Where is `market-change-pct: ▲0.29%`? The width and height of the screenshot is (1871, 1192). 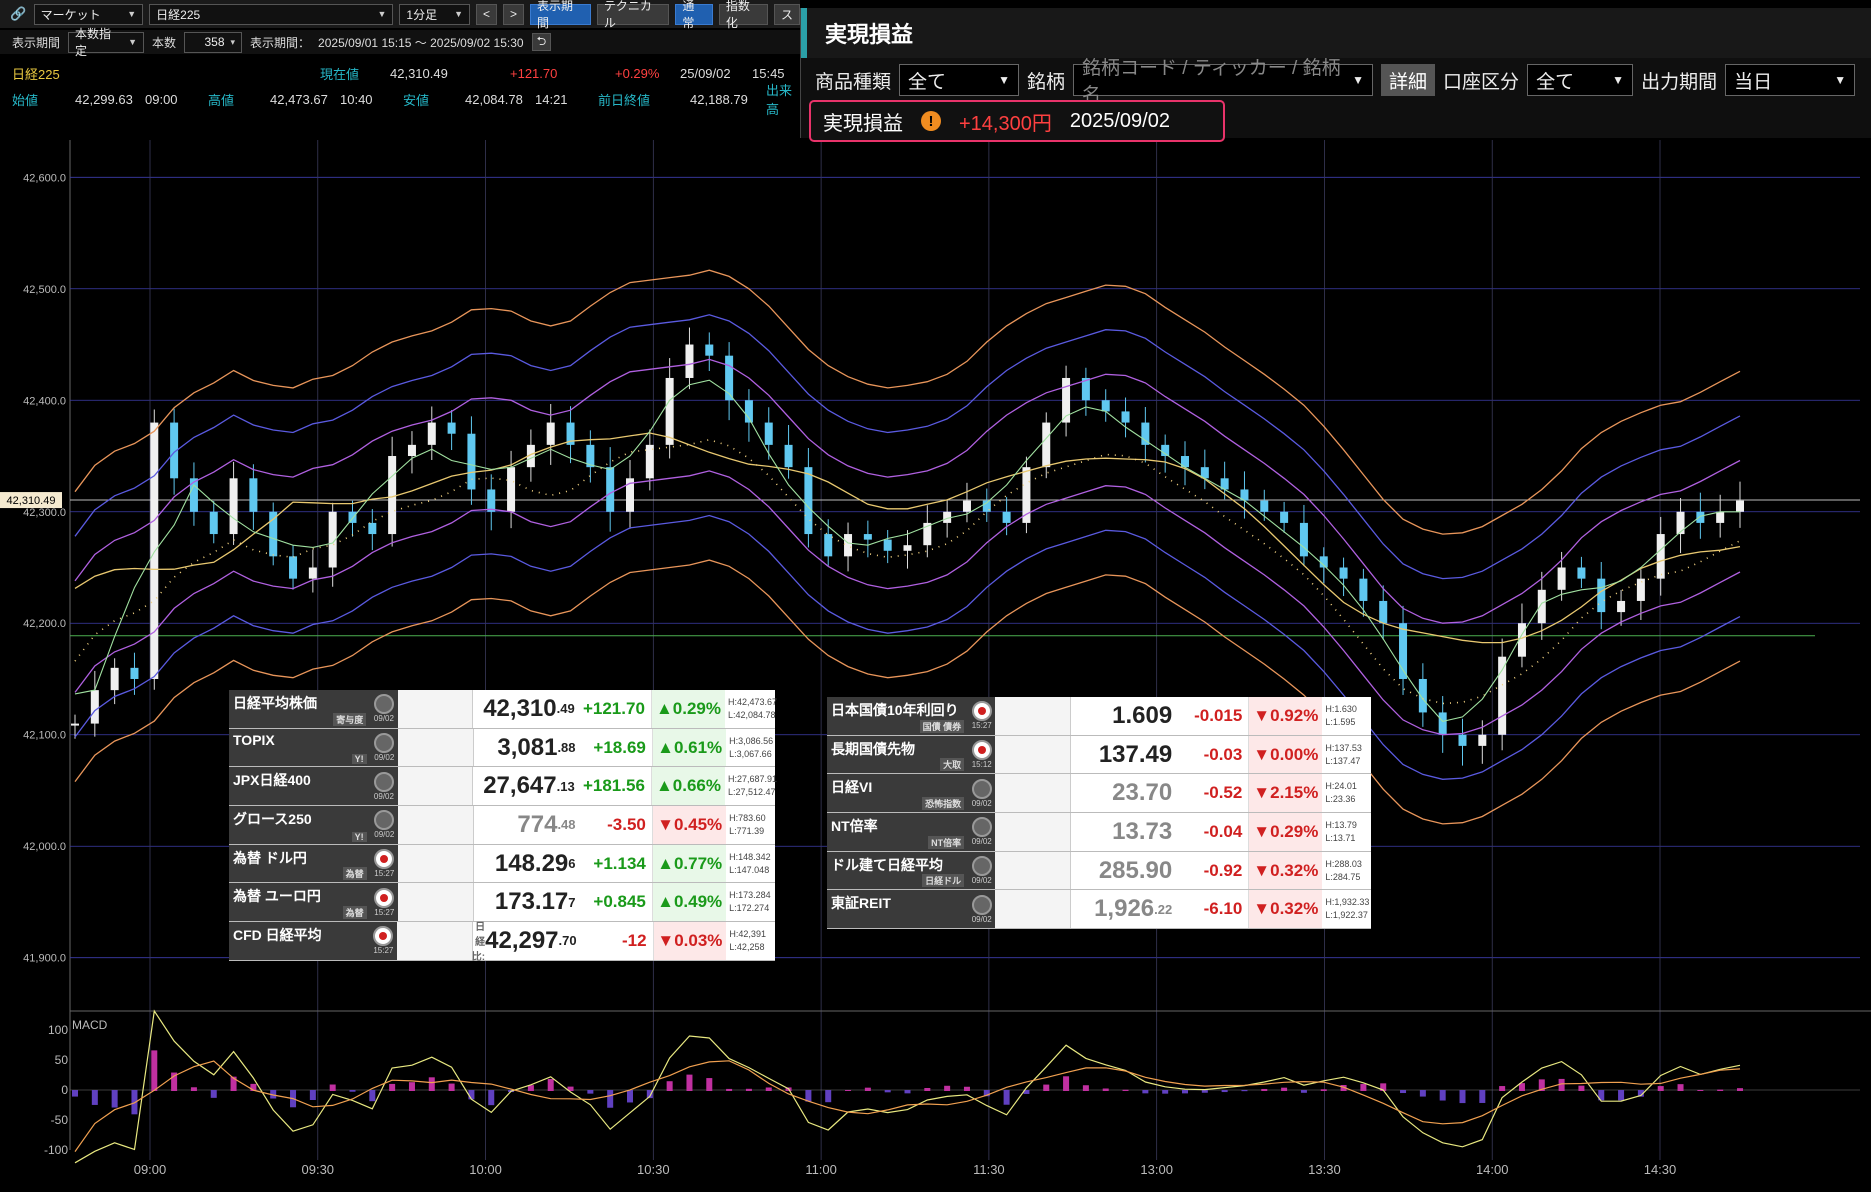
market-change-pct: ▲0.29% is located at coordinates (687, 709).